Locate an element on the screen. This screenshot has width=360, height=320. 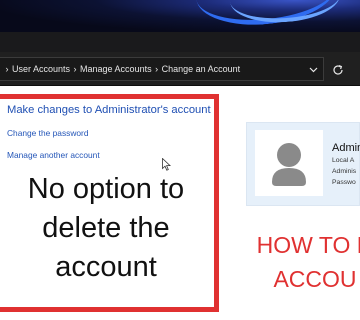
overlay-line: No option to is located at coordinates (106, 189).